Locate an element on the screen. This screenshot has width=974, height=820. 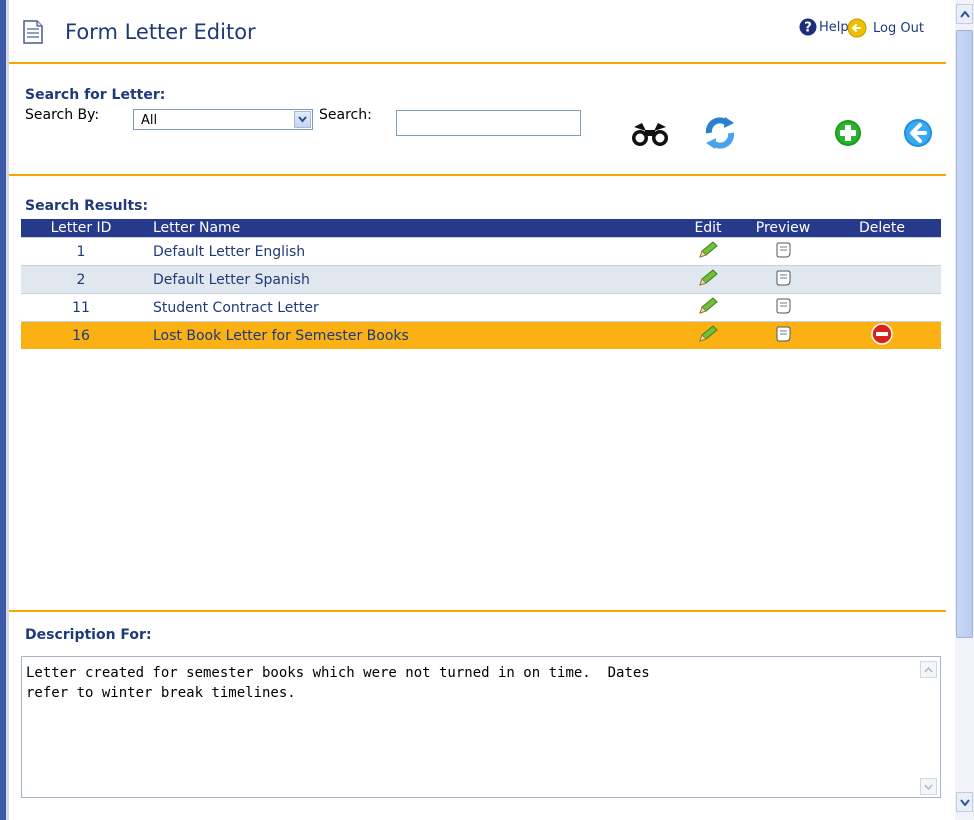
logout-link: Log Out is located at coordinates (885, 28).